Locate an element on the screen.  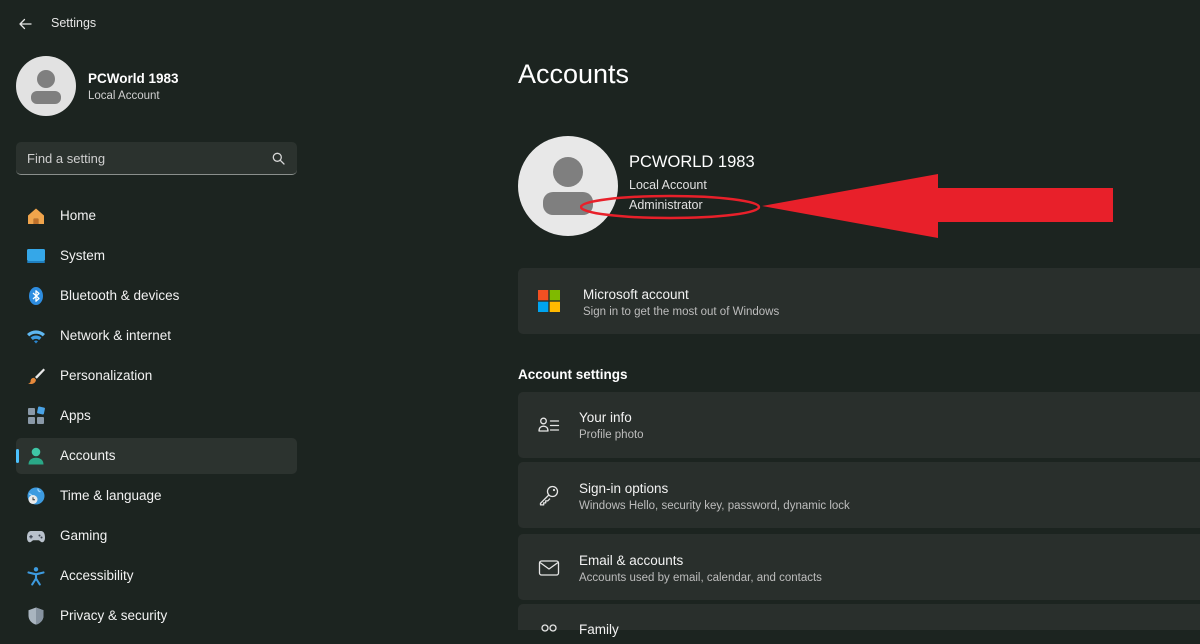
annotation-ellipse is located at coordinates (670, 207).